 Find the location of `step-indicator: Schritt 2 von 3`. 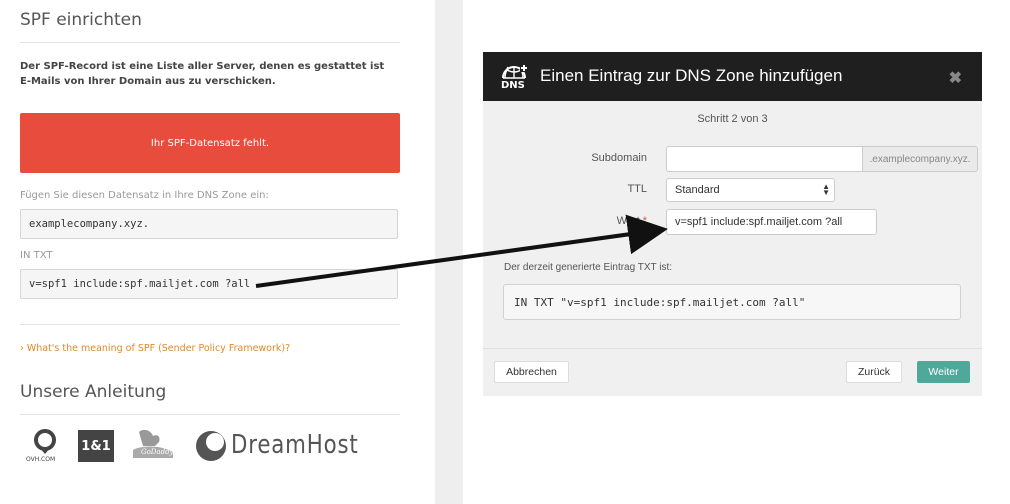

step-indicator: Schritt 2 von 3 is located at coordinates (732, 119).